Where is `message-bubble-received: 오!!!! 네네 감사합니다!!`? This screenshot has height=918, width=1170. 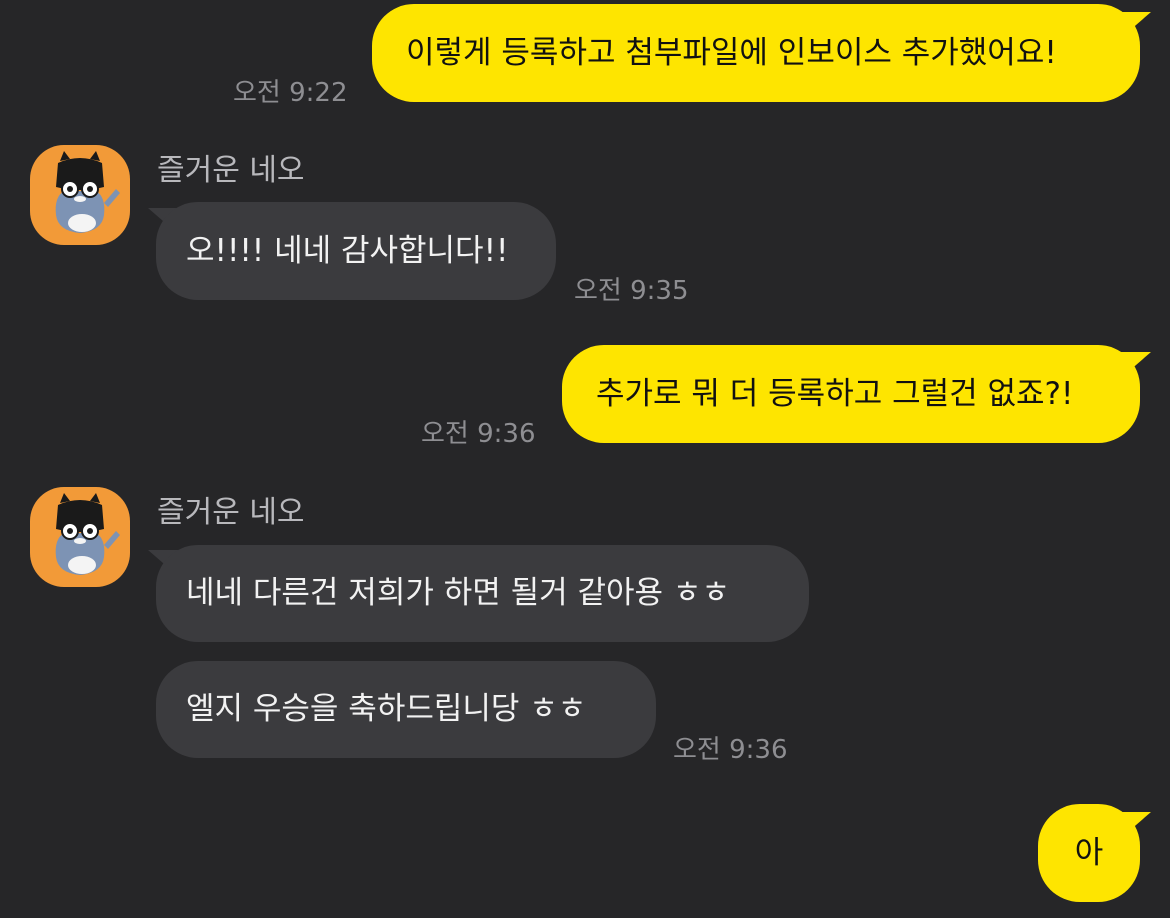
message-bubble-received: 오!!!! 네네 감사합니다!! is located at coordinates (356, 251).